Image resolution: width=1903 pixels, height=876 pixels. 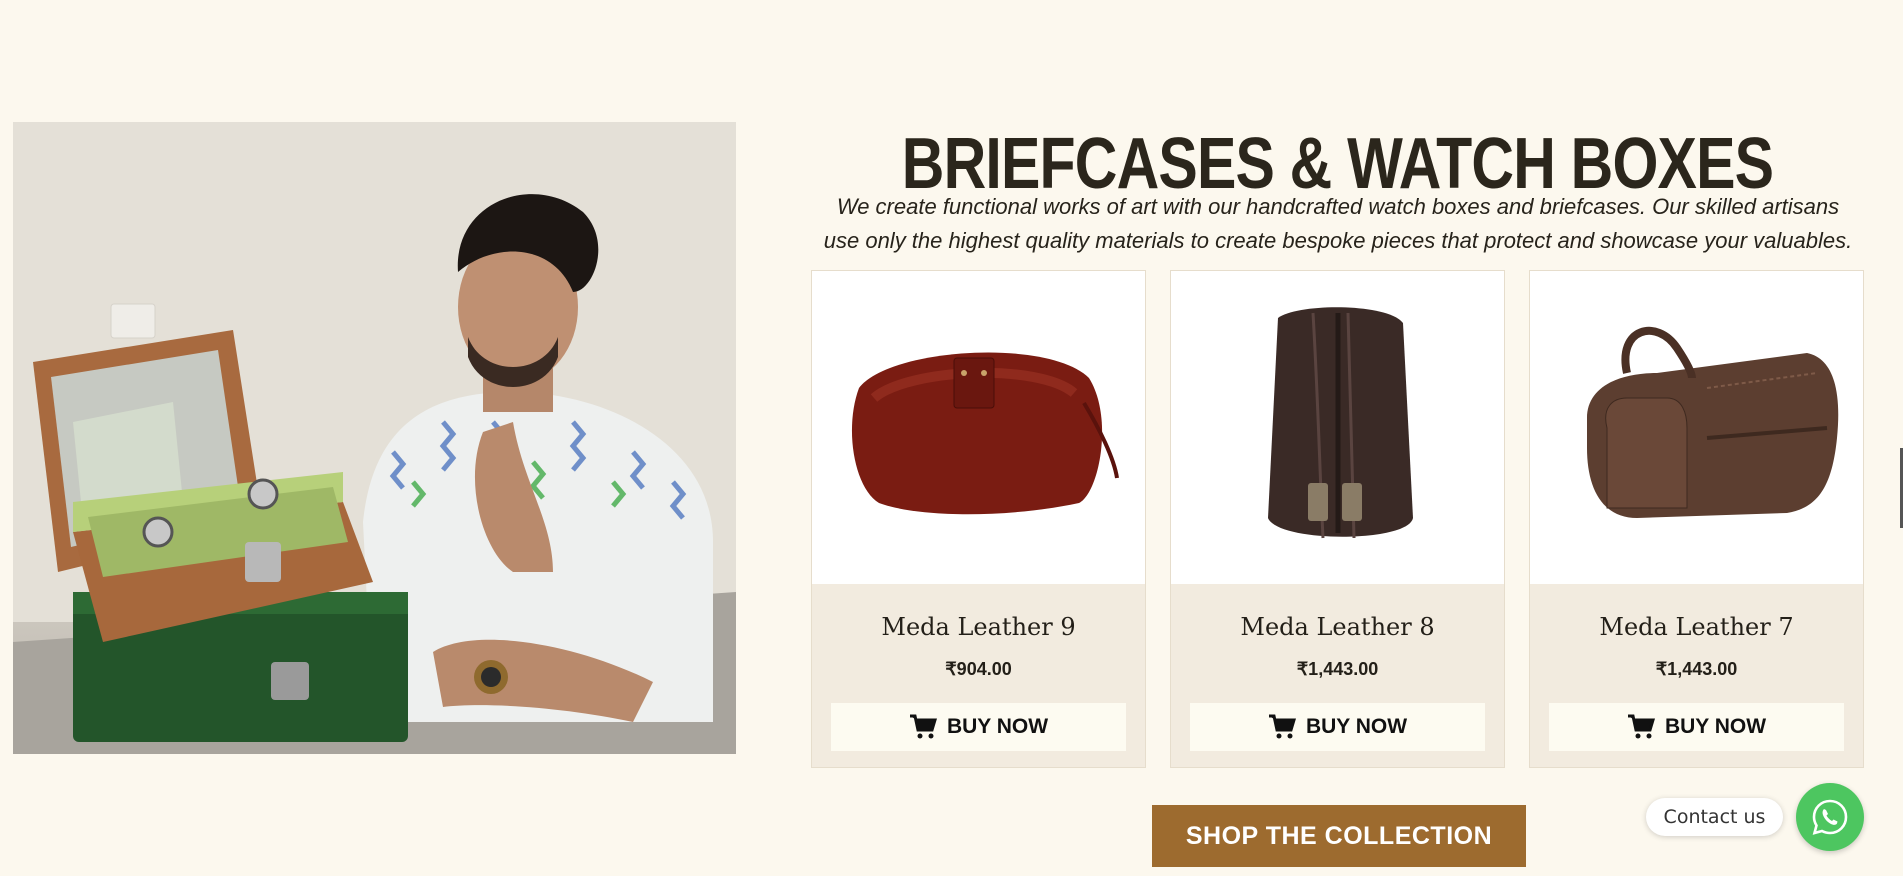 I want to click on product-card: Meda Leather 9 ₹904.00 BUY NOW, so click(x=978, y=519).